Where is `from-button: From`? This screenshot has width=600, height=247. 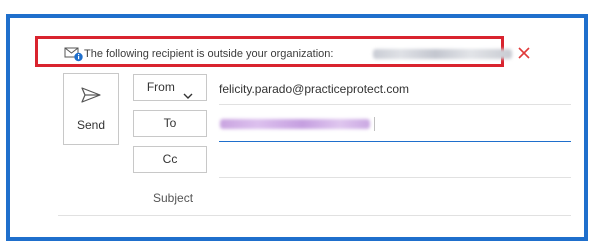
from-button: From is located at coordinates (170, 87).